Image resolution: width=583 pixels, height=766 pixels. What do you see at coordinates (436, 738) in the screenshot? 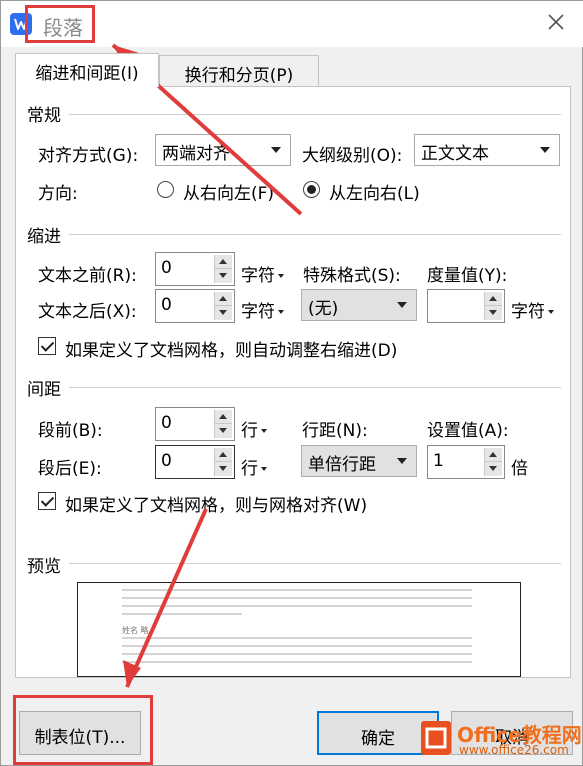
I see `office-logo-icon` at bounding box center [436, 738].